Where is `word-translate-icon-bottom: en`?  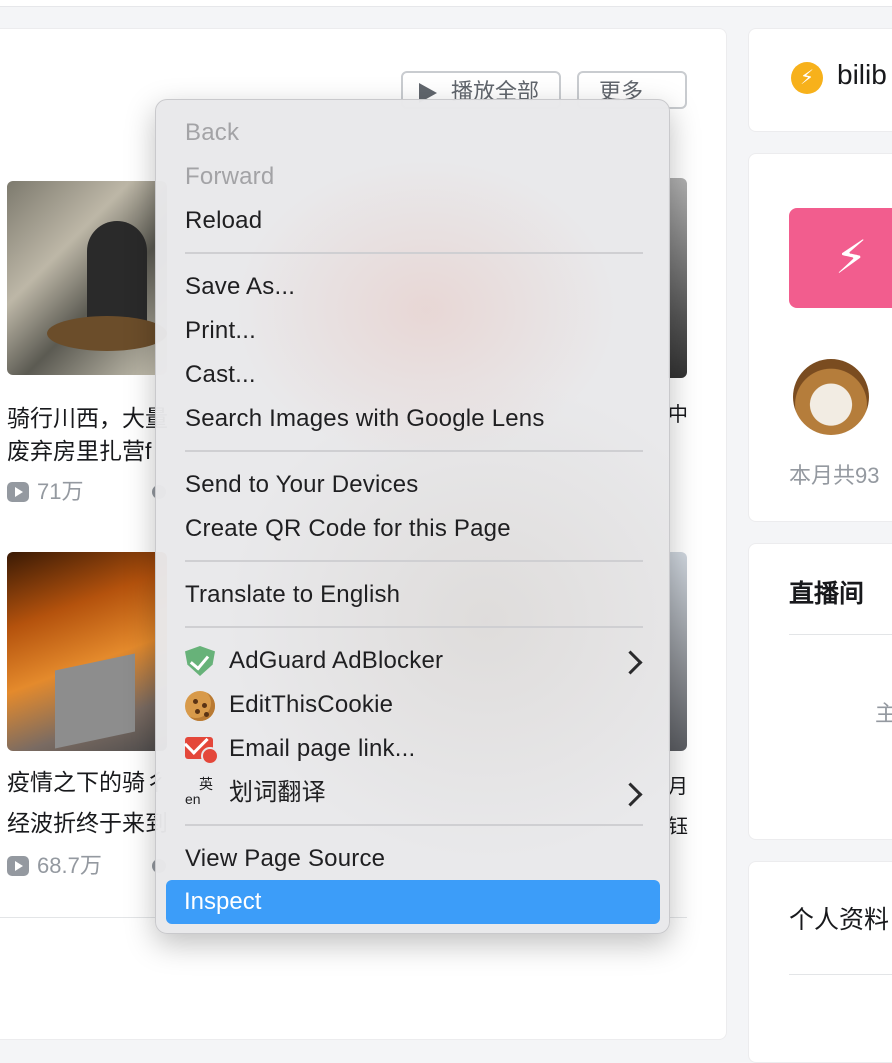
word-translate-icon-bottom: en is located at coordinates (193, 799).